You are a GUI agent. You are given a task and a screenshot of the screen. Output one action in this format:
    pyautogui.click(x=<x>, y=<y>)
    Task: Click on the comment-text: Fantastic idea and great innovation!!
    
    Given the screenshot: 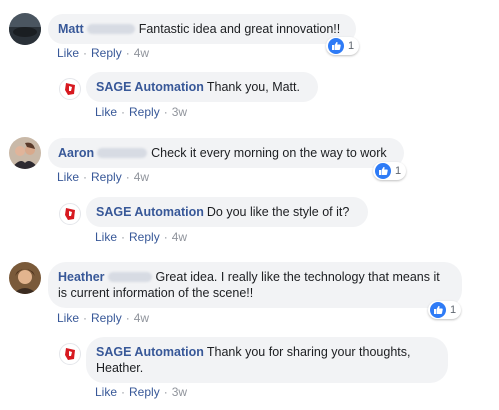 What is the action you would take?
    pyautogui.click(x=239, y=29)
    